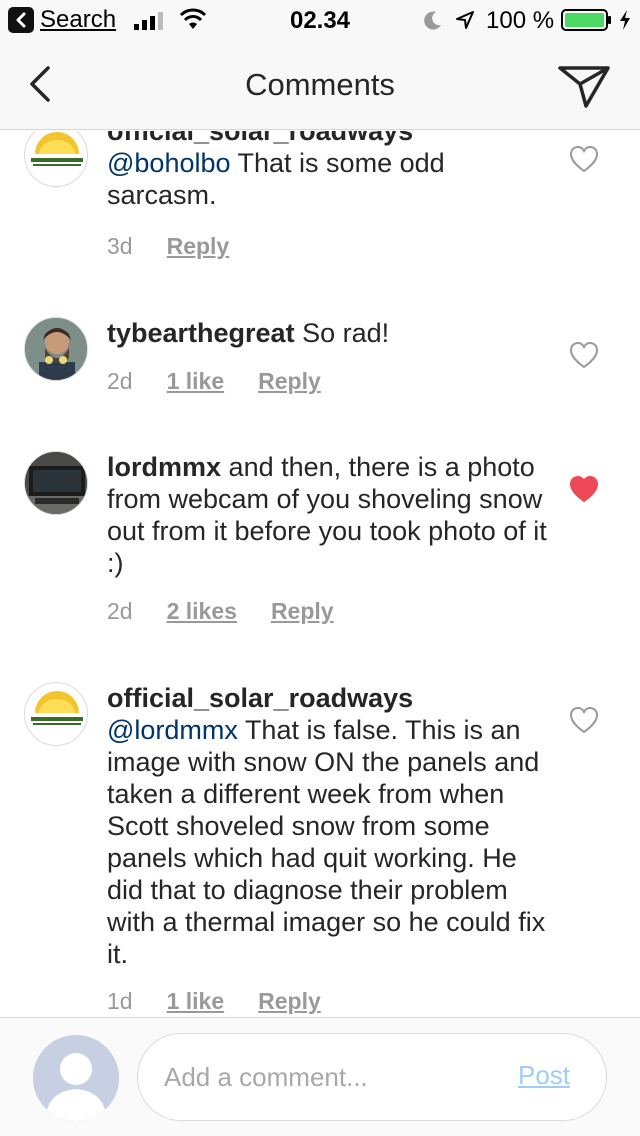  Describe the element at coordinates (172, 730) in the screenshot. I see `comment-mention: @lordmmx` at that location.